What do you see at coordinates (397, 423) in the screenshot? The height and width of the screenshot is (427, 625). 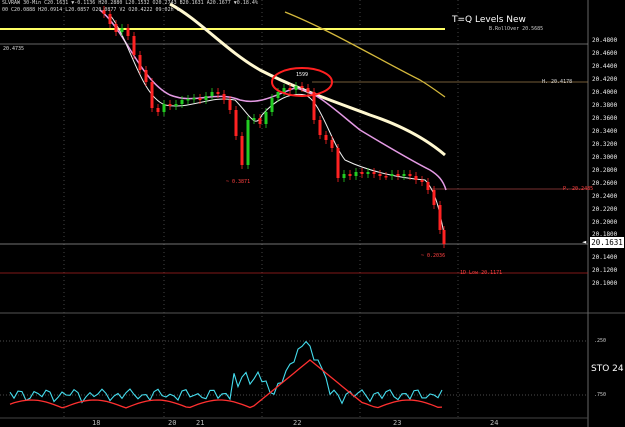 I see `time-tick: 23` at bounding box center [397, 423].